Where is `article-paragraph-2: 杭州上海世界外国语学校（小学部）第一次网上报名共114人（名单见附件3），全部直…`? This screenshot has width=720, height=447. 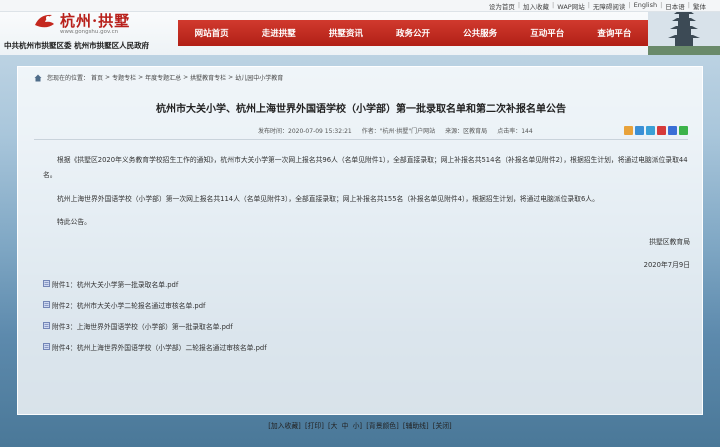
article-paragraph-2: 杭州上海世界外国语学校（小学部）第一次网上报名共114人（名单见附件3），全部直… is located at coordinates (328, 199).